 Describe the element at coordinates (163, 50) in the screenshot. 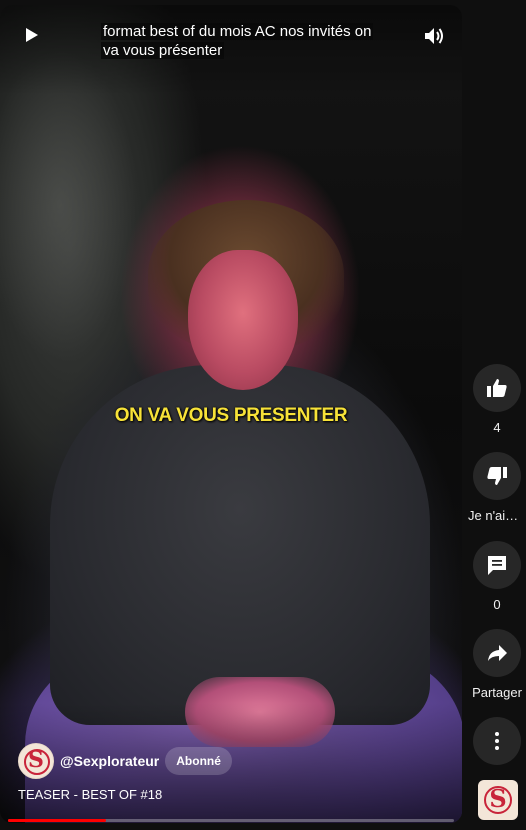

I see `caption-line-2: va vous présenter` at that location.